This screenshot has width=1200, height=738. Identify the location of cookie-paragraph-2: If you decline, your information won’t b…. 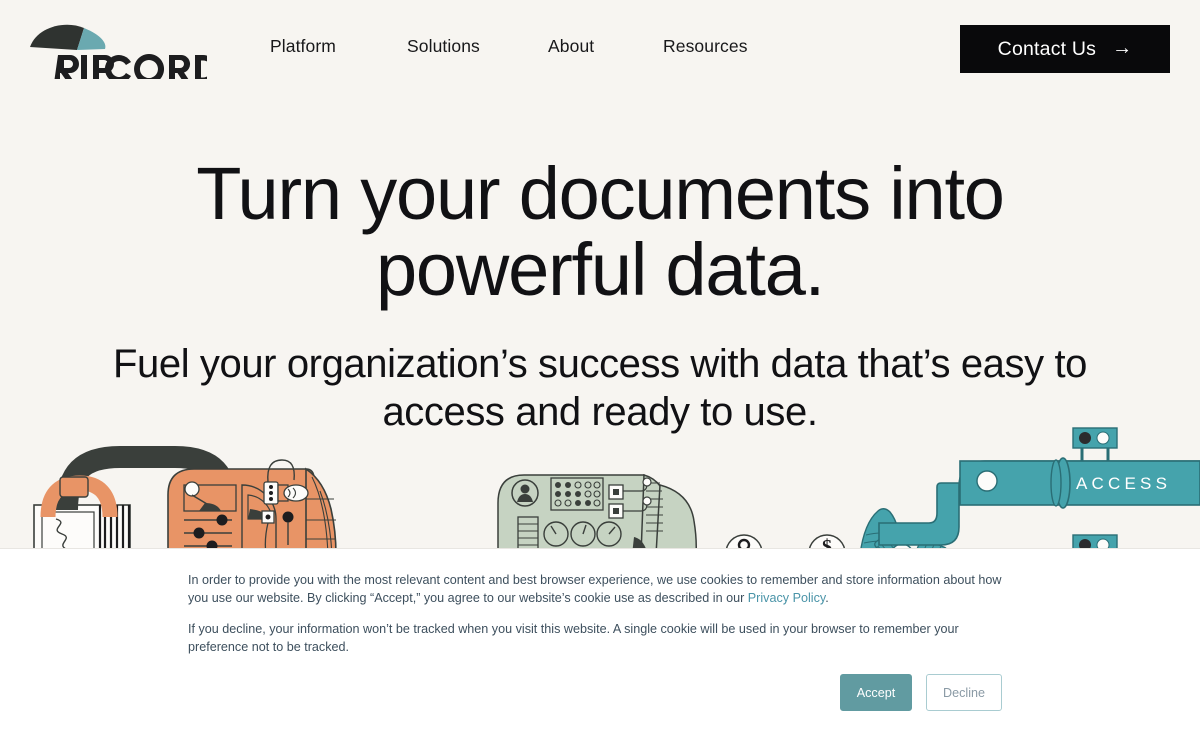
(573, 638).